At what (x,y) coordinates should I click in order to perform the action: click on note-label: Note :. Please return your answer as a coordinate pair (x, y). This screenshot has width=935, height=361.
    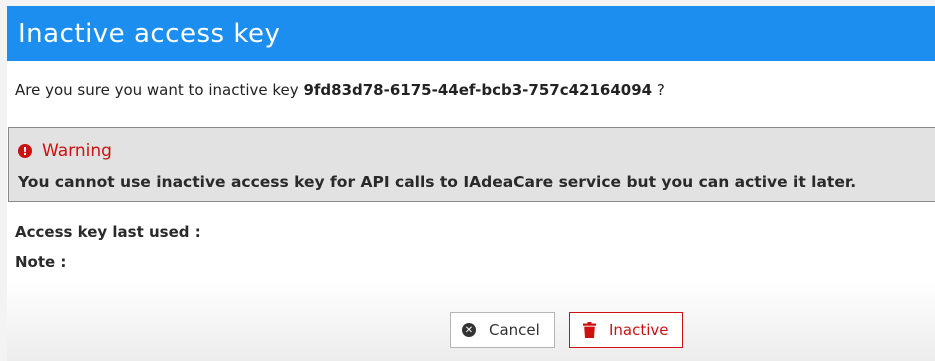
    Looking at the image, I should click on (41, 262).